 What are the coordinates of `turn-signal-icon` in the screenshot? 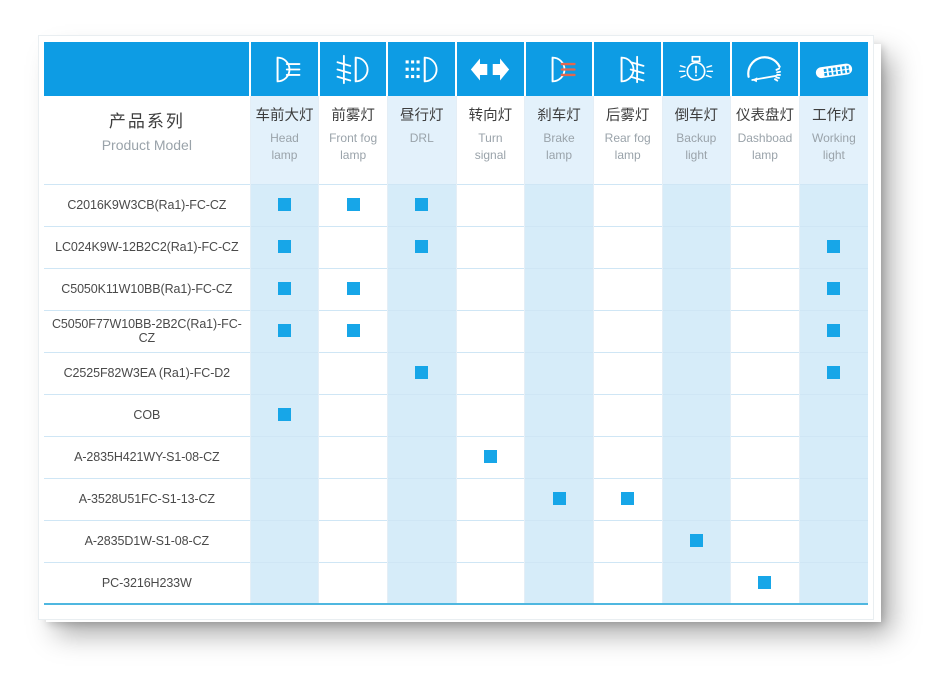 It's located at (490, 69).